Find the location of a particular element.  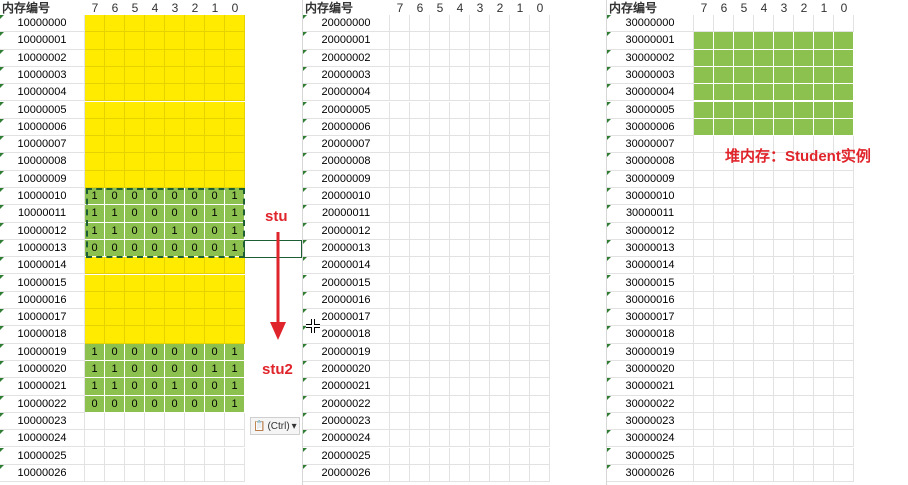

address-cell: 10000001 is located at coordinates (42, 41).